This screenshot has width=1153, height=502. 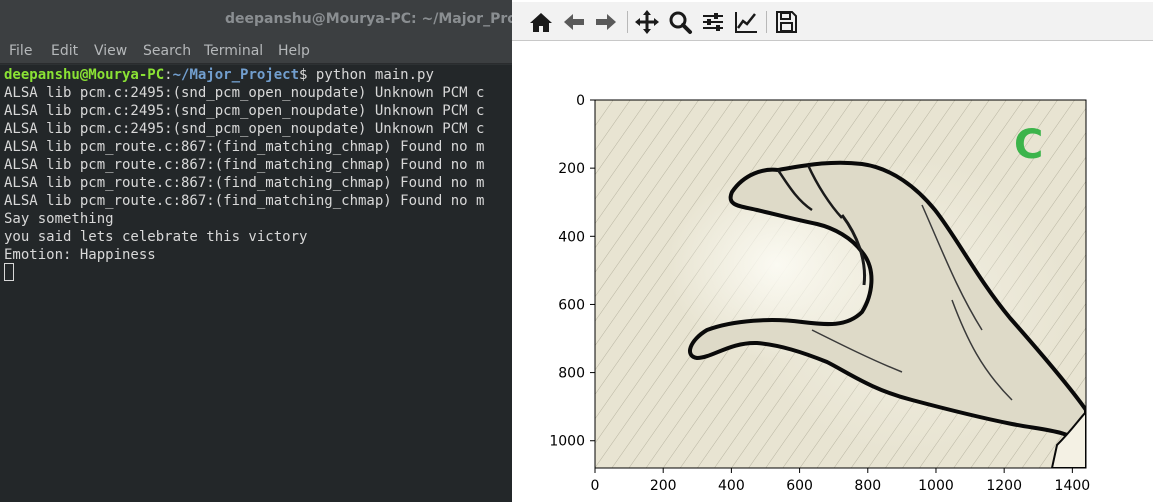 I want to click on x-tick-label: 1200, so click(x=1004, y=486).